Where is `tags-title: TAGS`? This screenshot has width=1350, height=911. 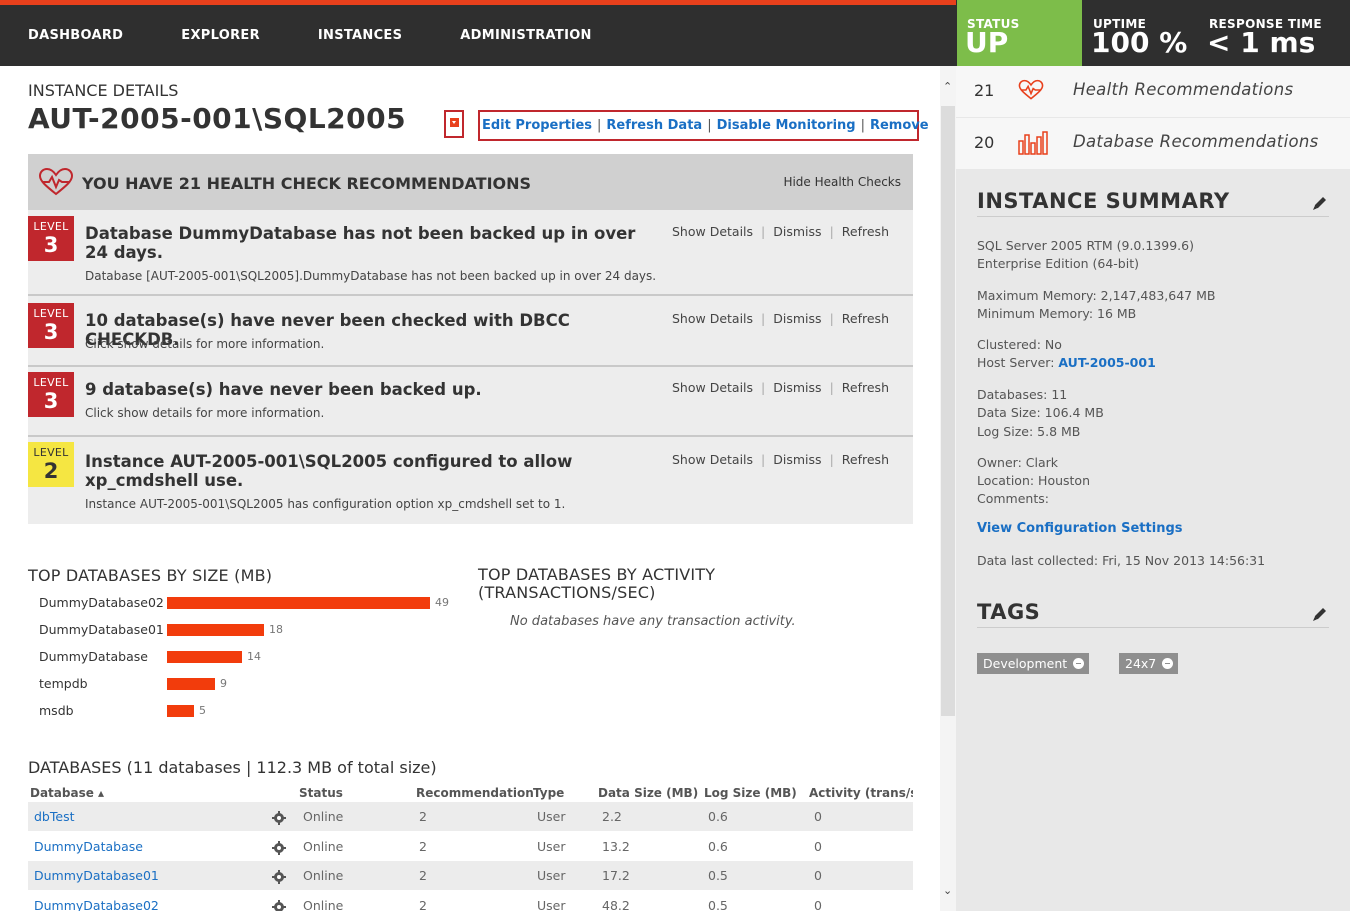 tags-title: TAGS is located at coordinates (1009, 612).